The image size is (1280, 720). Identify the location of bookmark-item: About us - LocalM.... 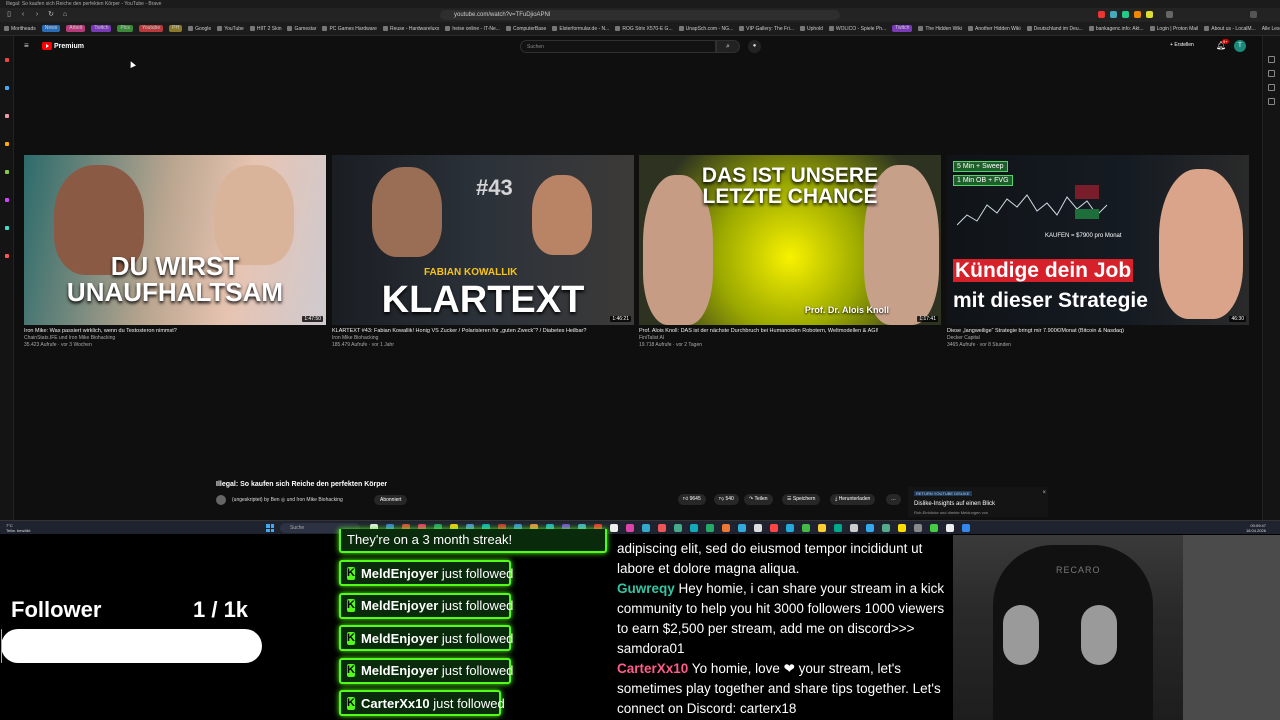
(1230, 29).